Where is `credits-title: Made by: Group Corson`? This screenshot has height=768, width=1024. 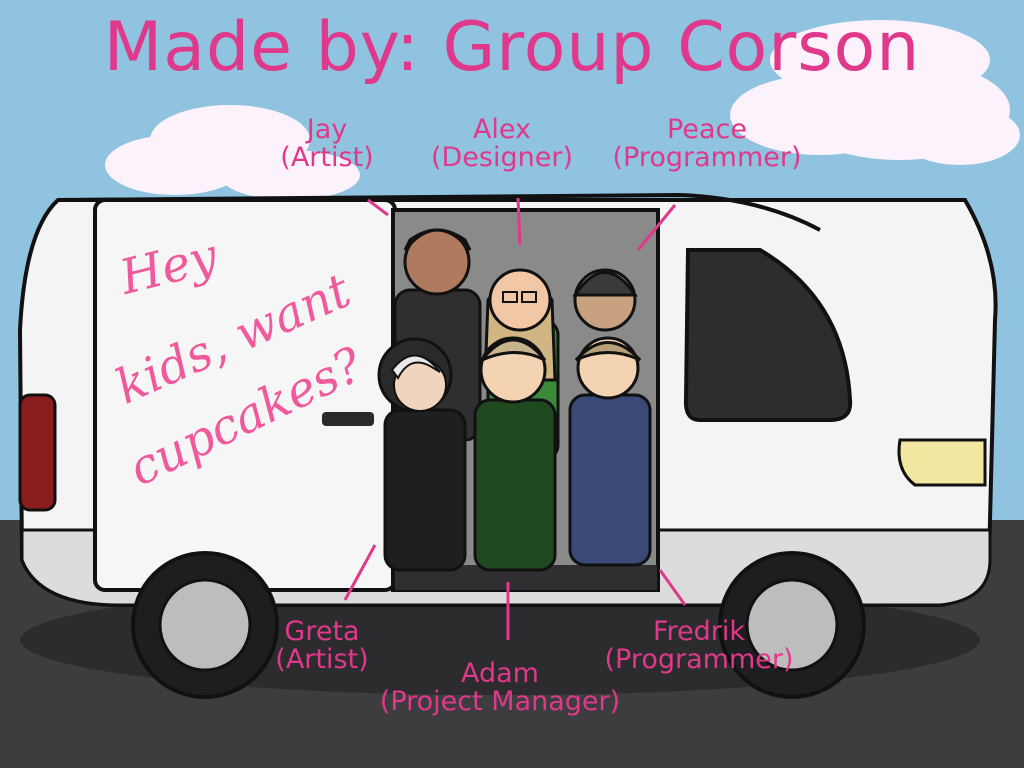 credits-title: Made by: Group Corson is located at coordinates (512, 47).